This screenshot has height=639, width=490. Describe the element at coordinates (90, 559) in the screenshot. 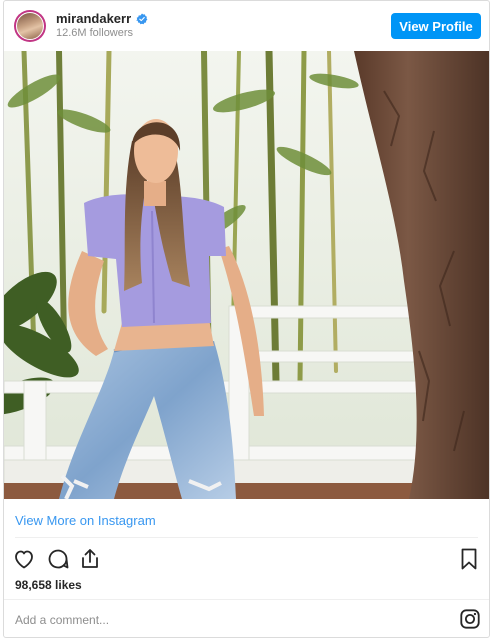

I see `share-icon` at that location.